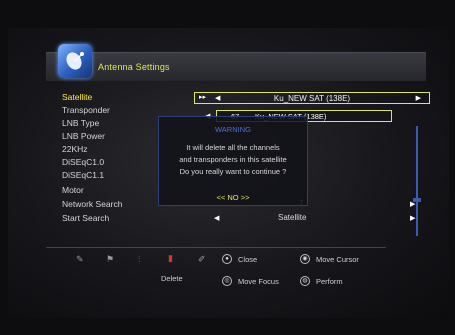 Image resolution: width=455 pixels, height=335 pixels. Describe the element at coordinates (233, 171) in the screenshot. I see `dialog-message-line: Do you really want to continue ?` at that location.